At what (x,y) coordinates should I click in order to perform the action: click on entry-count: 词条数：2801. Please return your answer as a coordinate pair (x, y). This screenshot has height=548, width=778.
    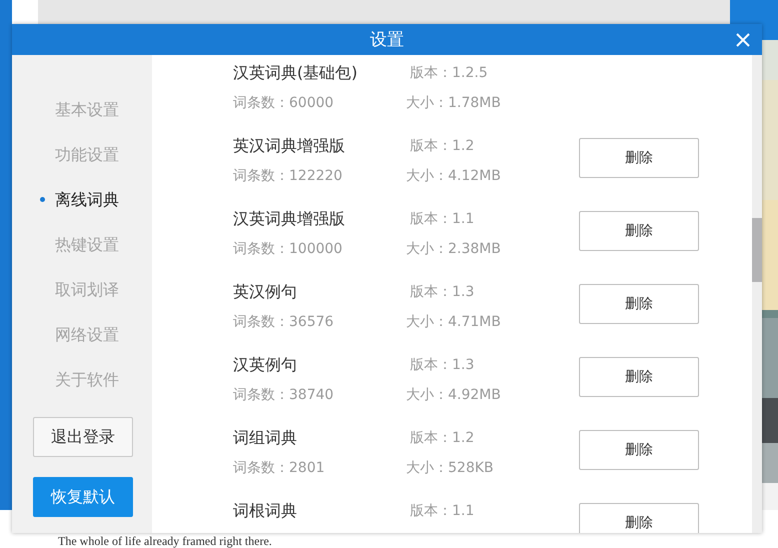
    Looking at the image, I should click on (279, 468).